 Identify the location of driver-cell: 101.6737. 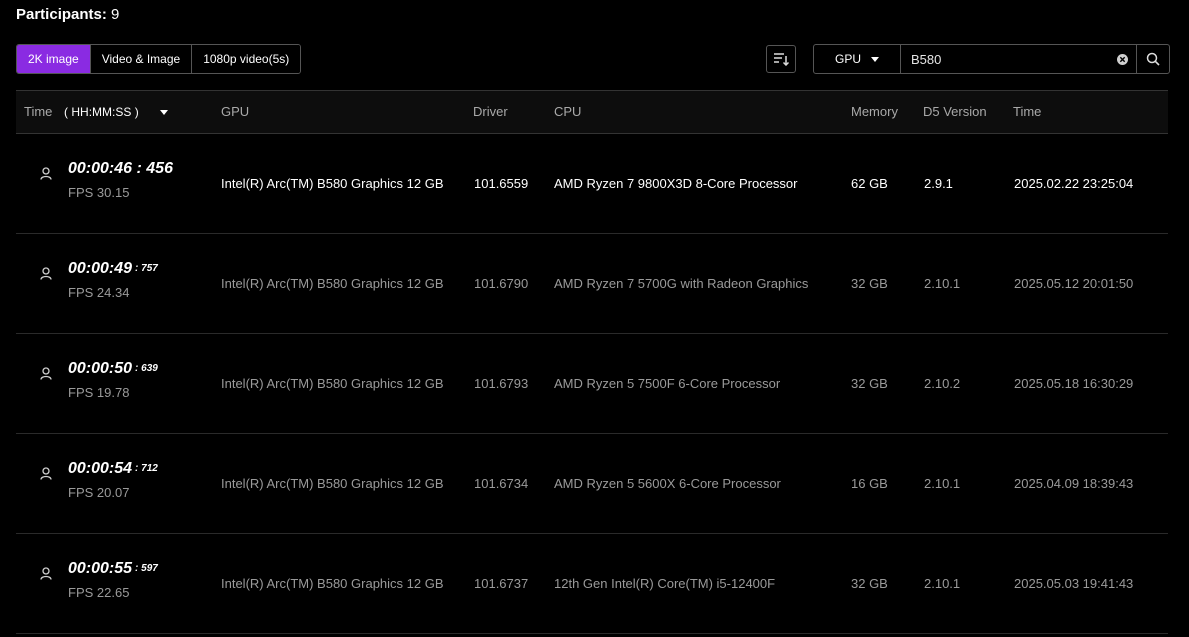
(501, 583).